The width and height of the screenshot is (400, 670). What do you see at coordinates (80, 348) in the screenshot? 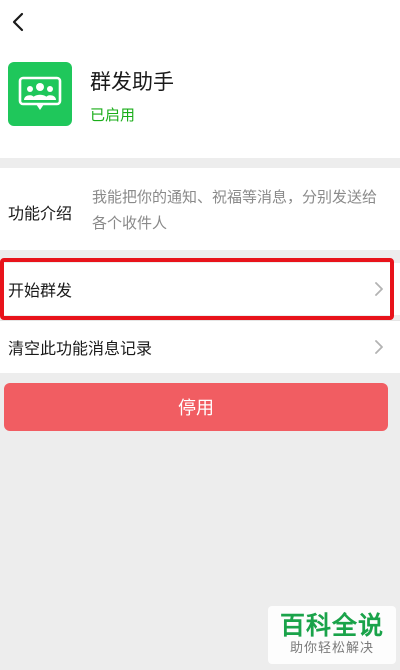
I see `clear-records-label: 清空此功能消息记录` at bounding box center [80, 348].